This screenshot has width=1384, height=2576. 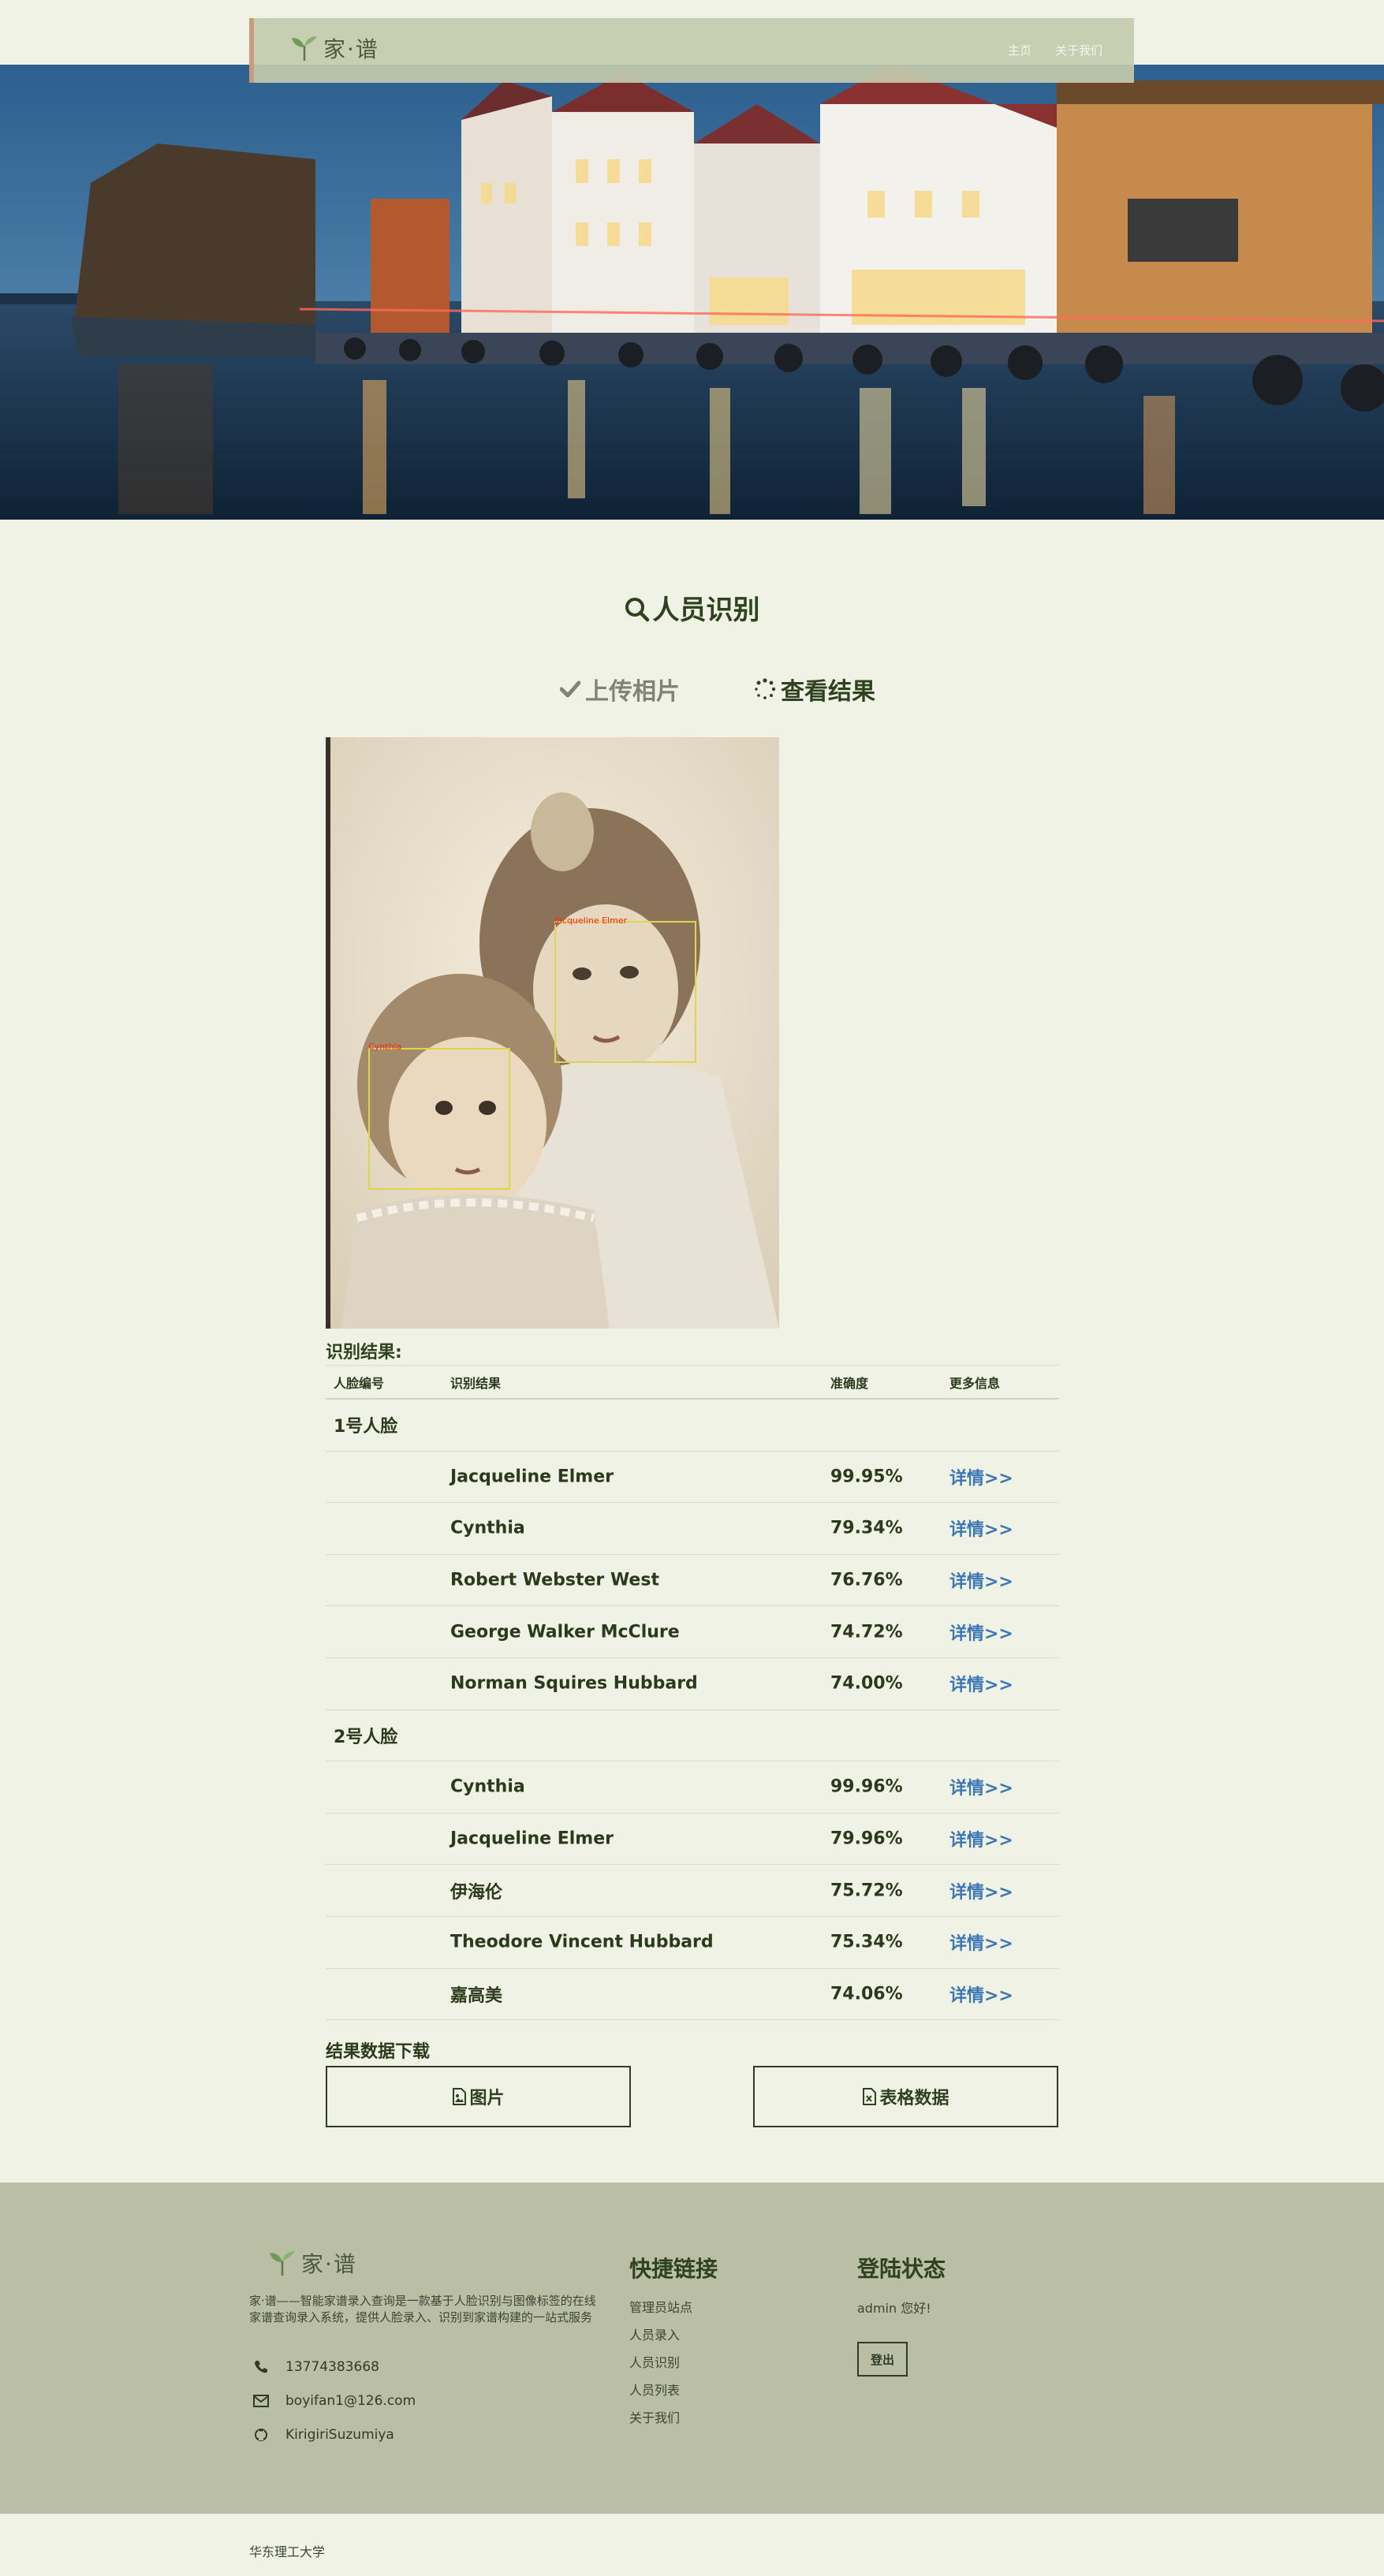 I want to click on copyright-text: 华东理工大学, so click(x=287, y=2552).